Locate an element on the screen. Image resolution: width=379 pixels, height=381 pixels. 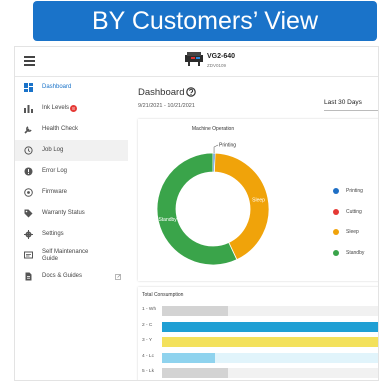
sidebar-item-label: Error Log is located at coordinates (55, 171).